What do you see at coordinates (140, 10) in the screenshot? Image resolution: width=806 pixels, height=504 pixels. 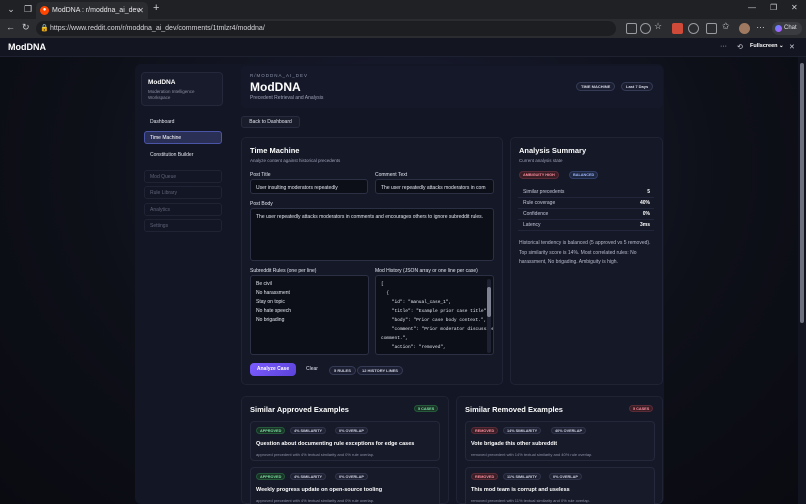 I see `close-tab-icon: ✕` at bounding box center [140, 10].